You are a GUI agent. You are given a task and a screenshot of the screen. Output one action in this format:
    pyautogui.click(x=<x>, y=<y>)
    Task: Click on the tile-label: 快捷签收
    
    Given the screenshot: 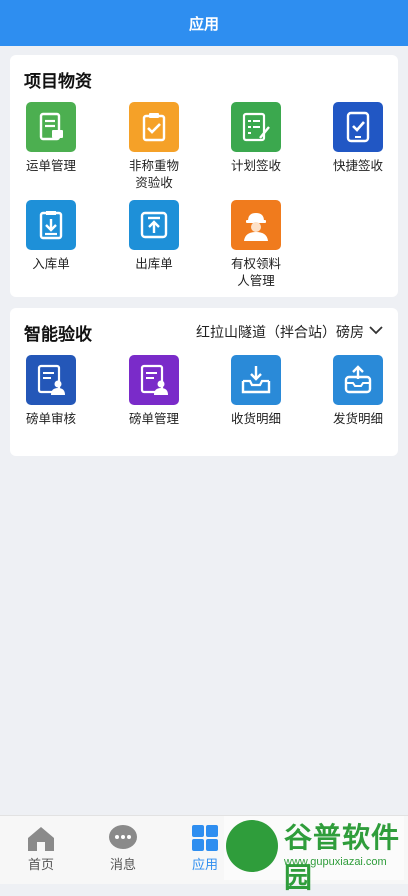 What is the action you would take?
    pyautogui.click(x=357, y=165)
    